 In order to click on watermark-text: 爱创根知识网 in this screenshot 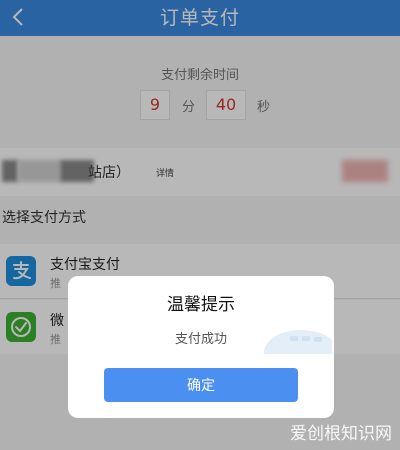, I will do `click(341, 434)`.